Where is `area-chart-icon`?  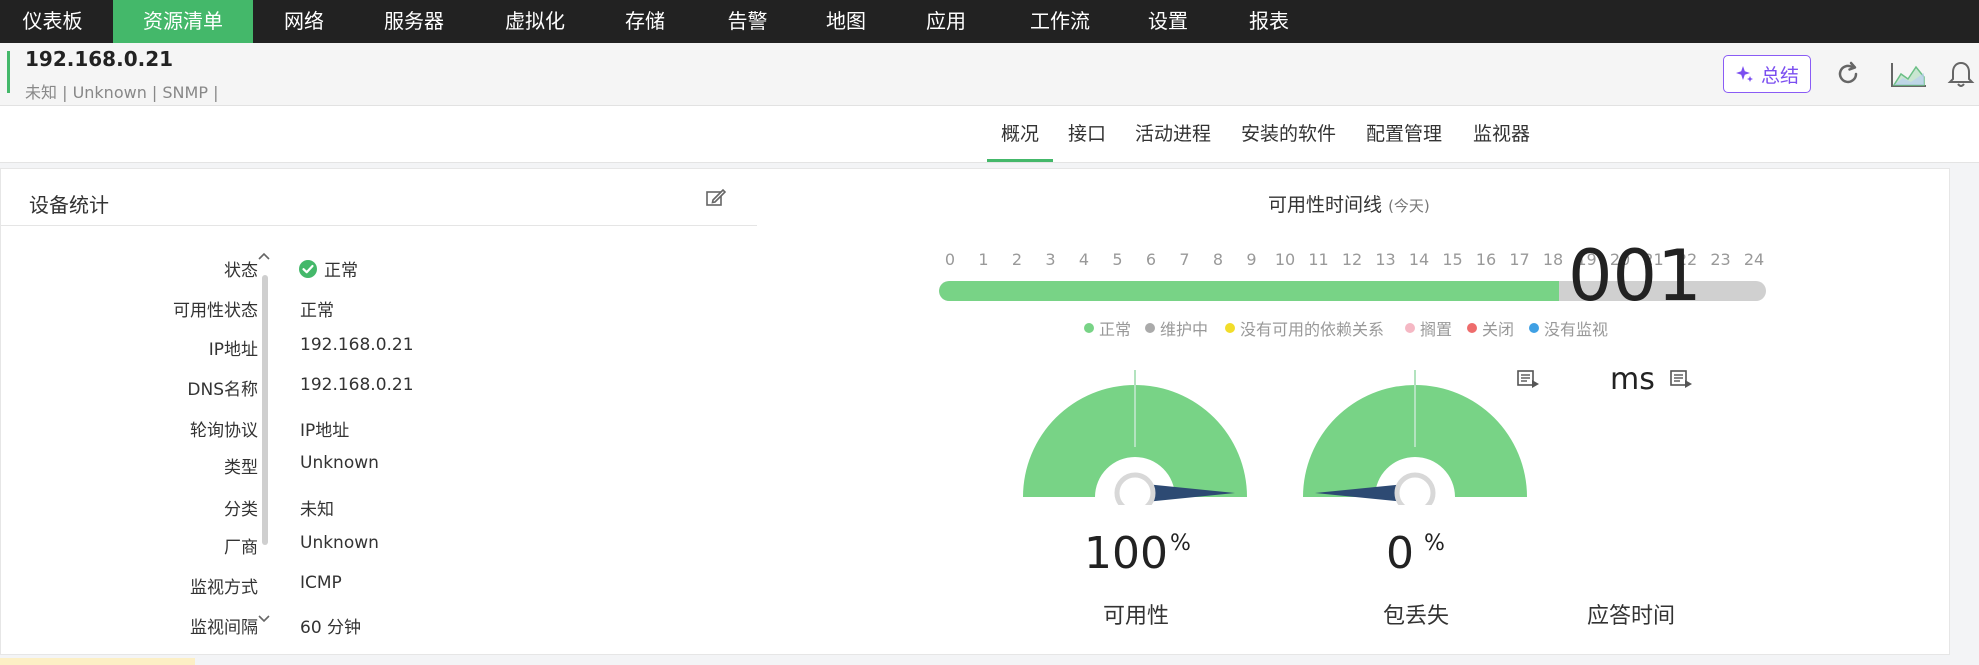
area-chart-icon is located at coordinates (1908, 75).